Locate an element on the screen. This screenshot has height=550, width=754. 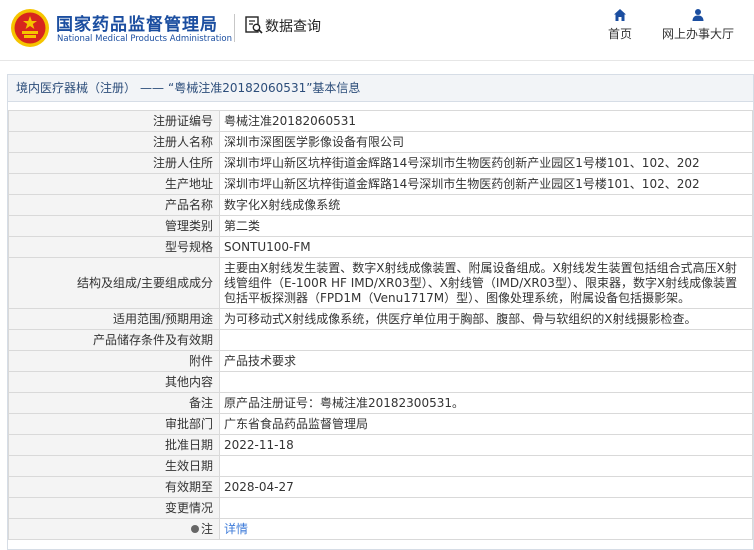
field-value: SONTU100-FM is located at coordinates (486, 247).